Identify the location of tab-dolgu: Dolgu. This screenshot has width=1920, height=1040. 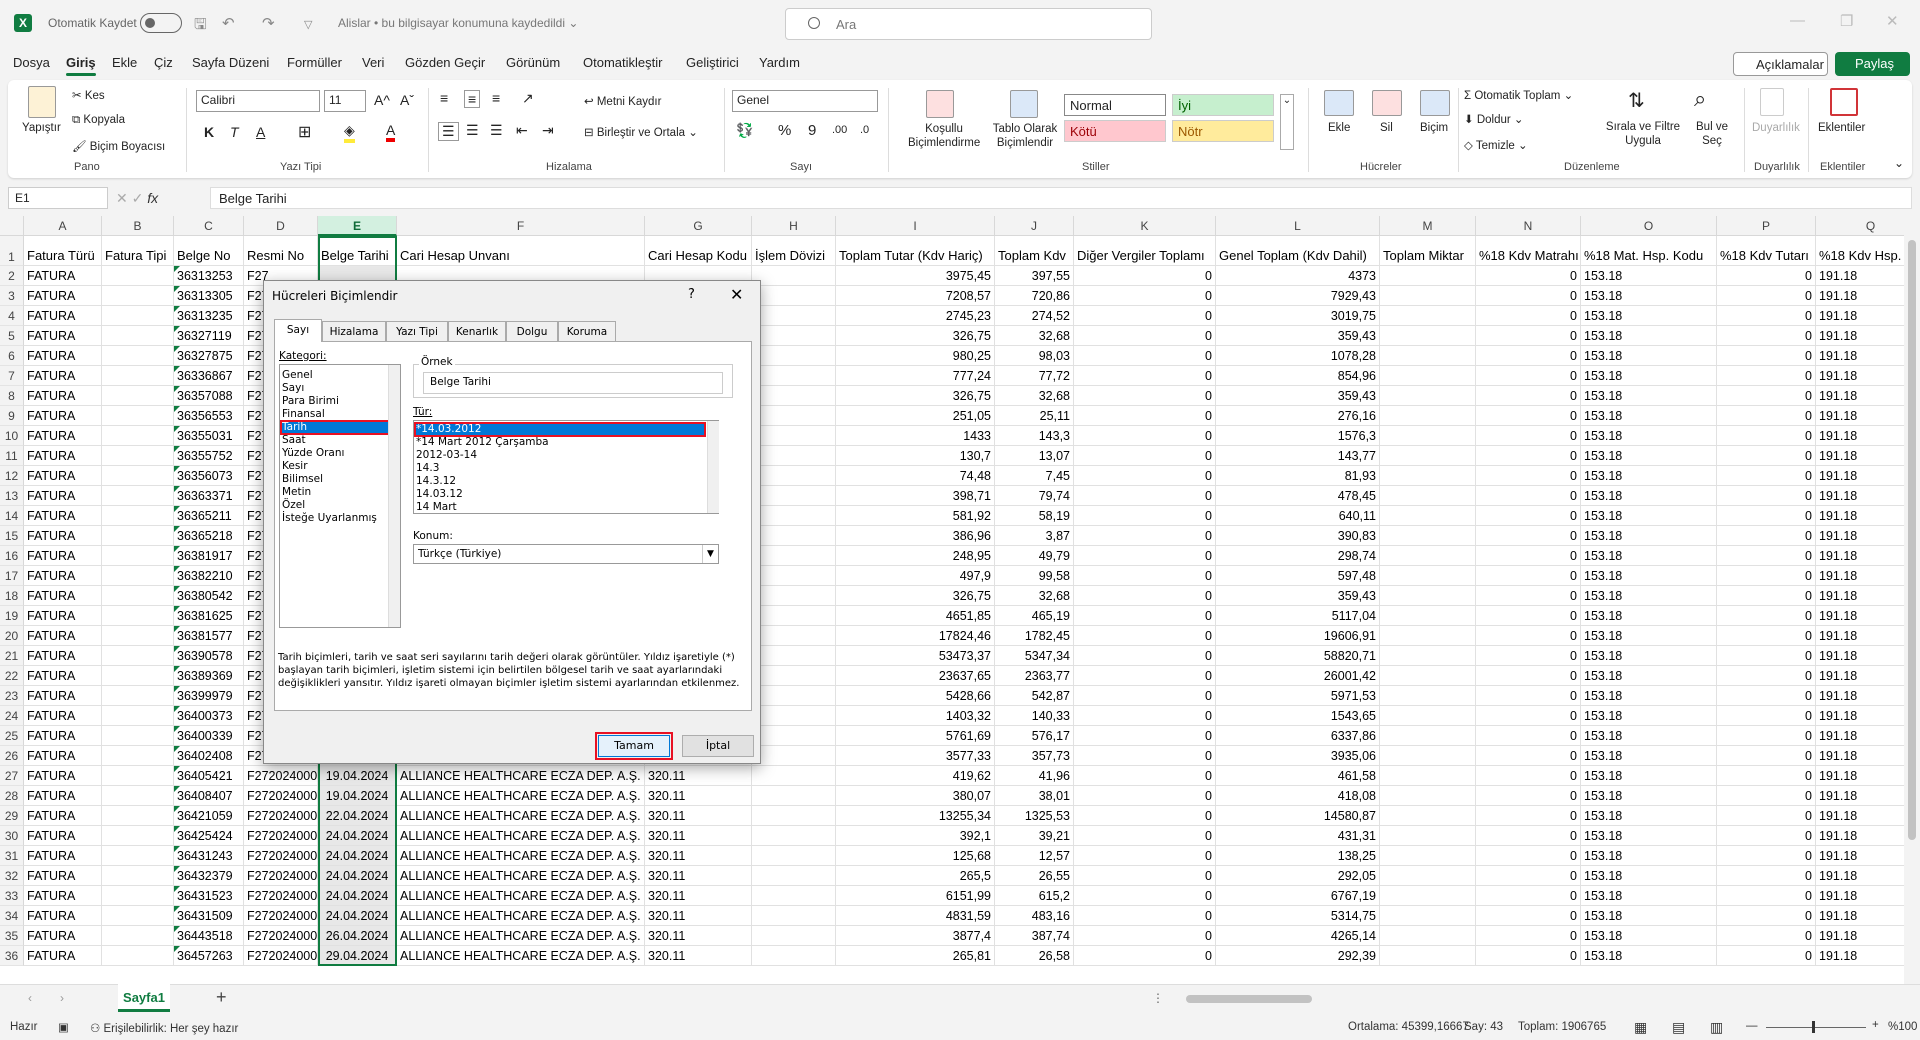
(532, 331).